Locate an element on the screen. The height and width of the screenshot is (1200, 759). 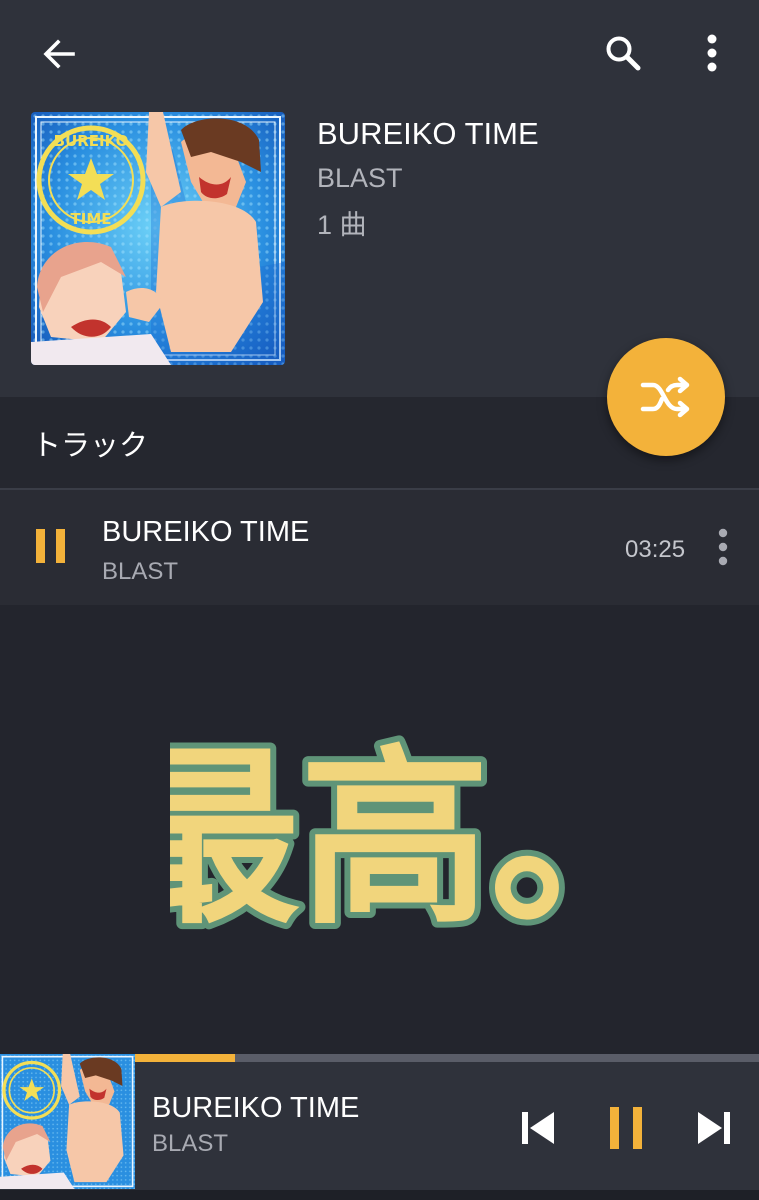
album-track-count: 1 曲 is located at coordinates (342, 225).